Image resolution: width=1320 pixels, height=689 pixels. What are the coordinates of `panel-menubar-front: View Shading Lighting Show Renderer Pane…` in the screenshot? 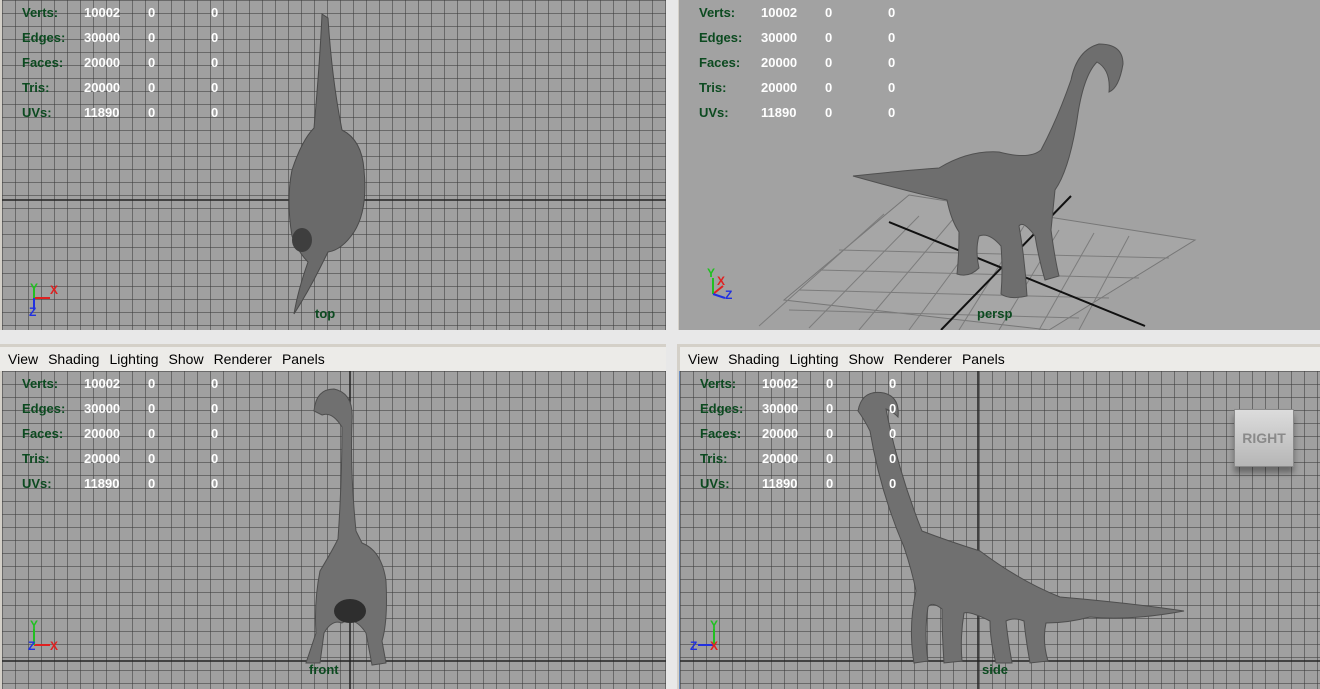 It's located at (333, 359).